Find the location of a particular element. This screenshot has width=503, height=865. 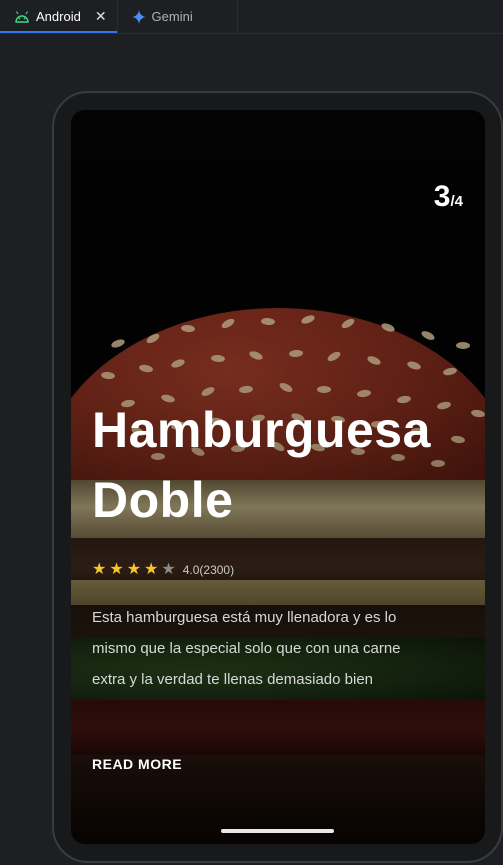

tab-android-label: Android is located at coordinates (58, 16).